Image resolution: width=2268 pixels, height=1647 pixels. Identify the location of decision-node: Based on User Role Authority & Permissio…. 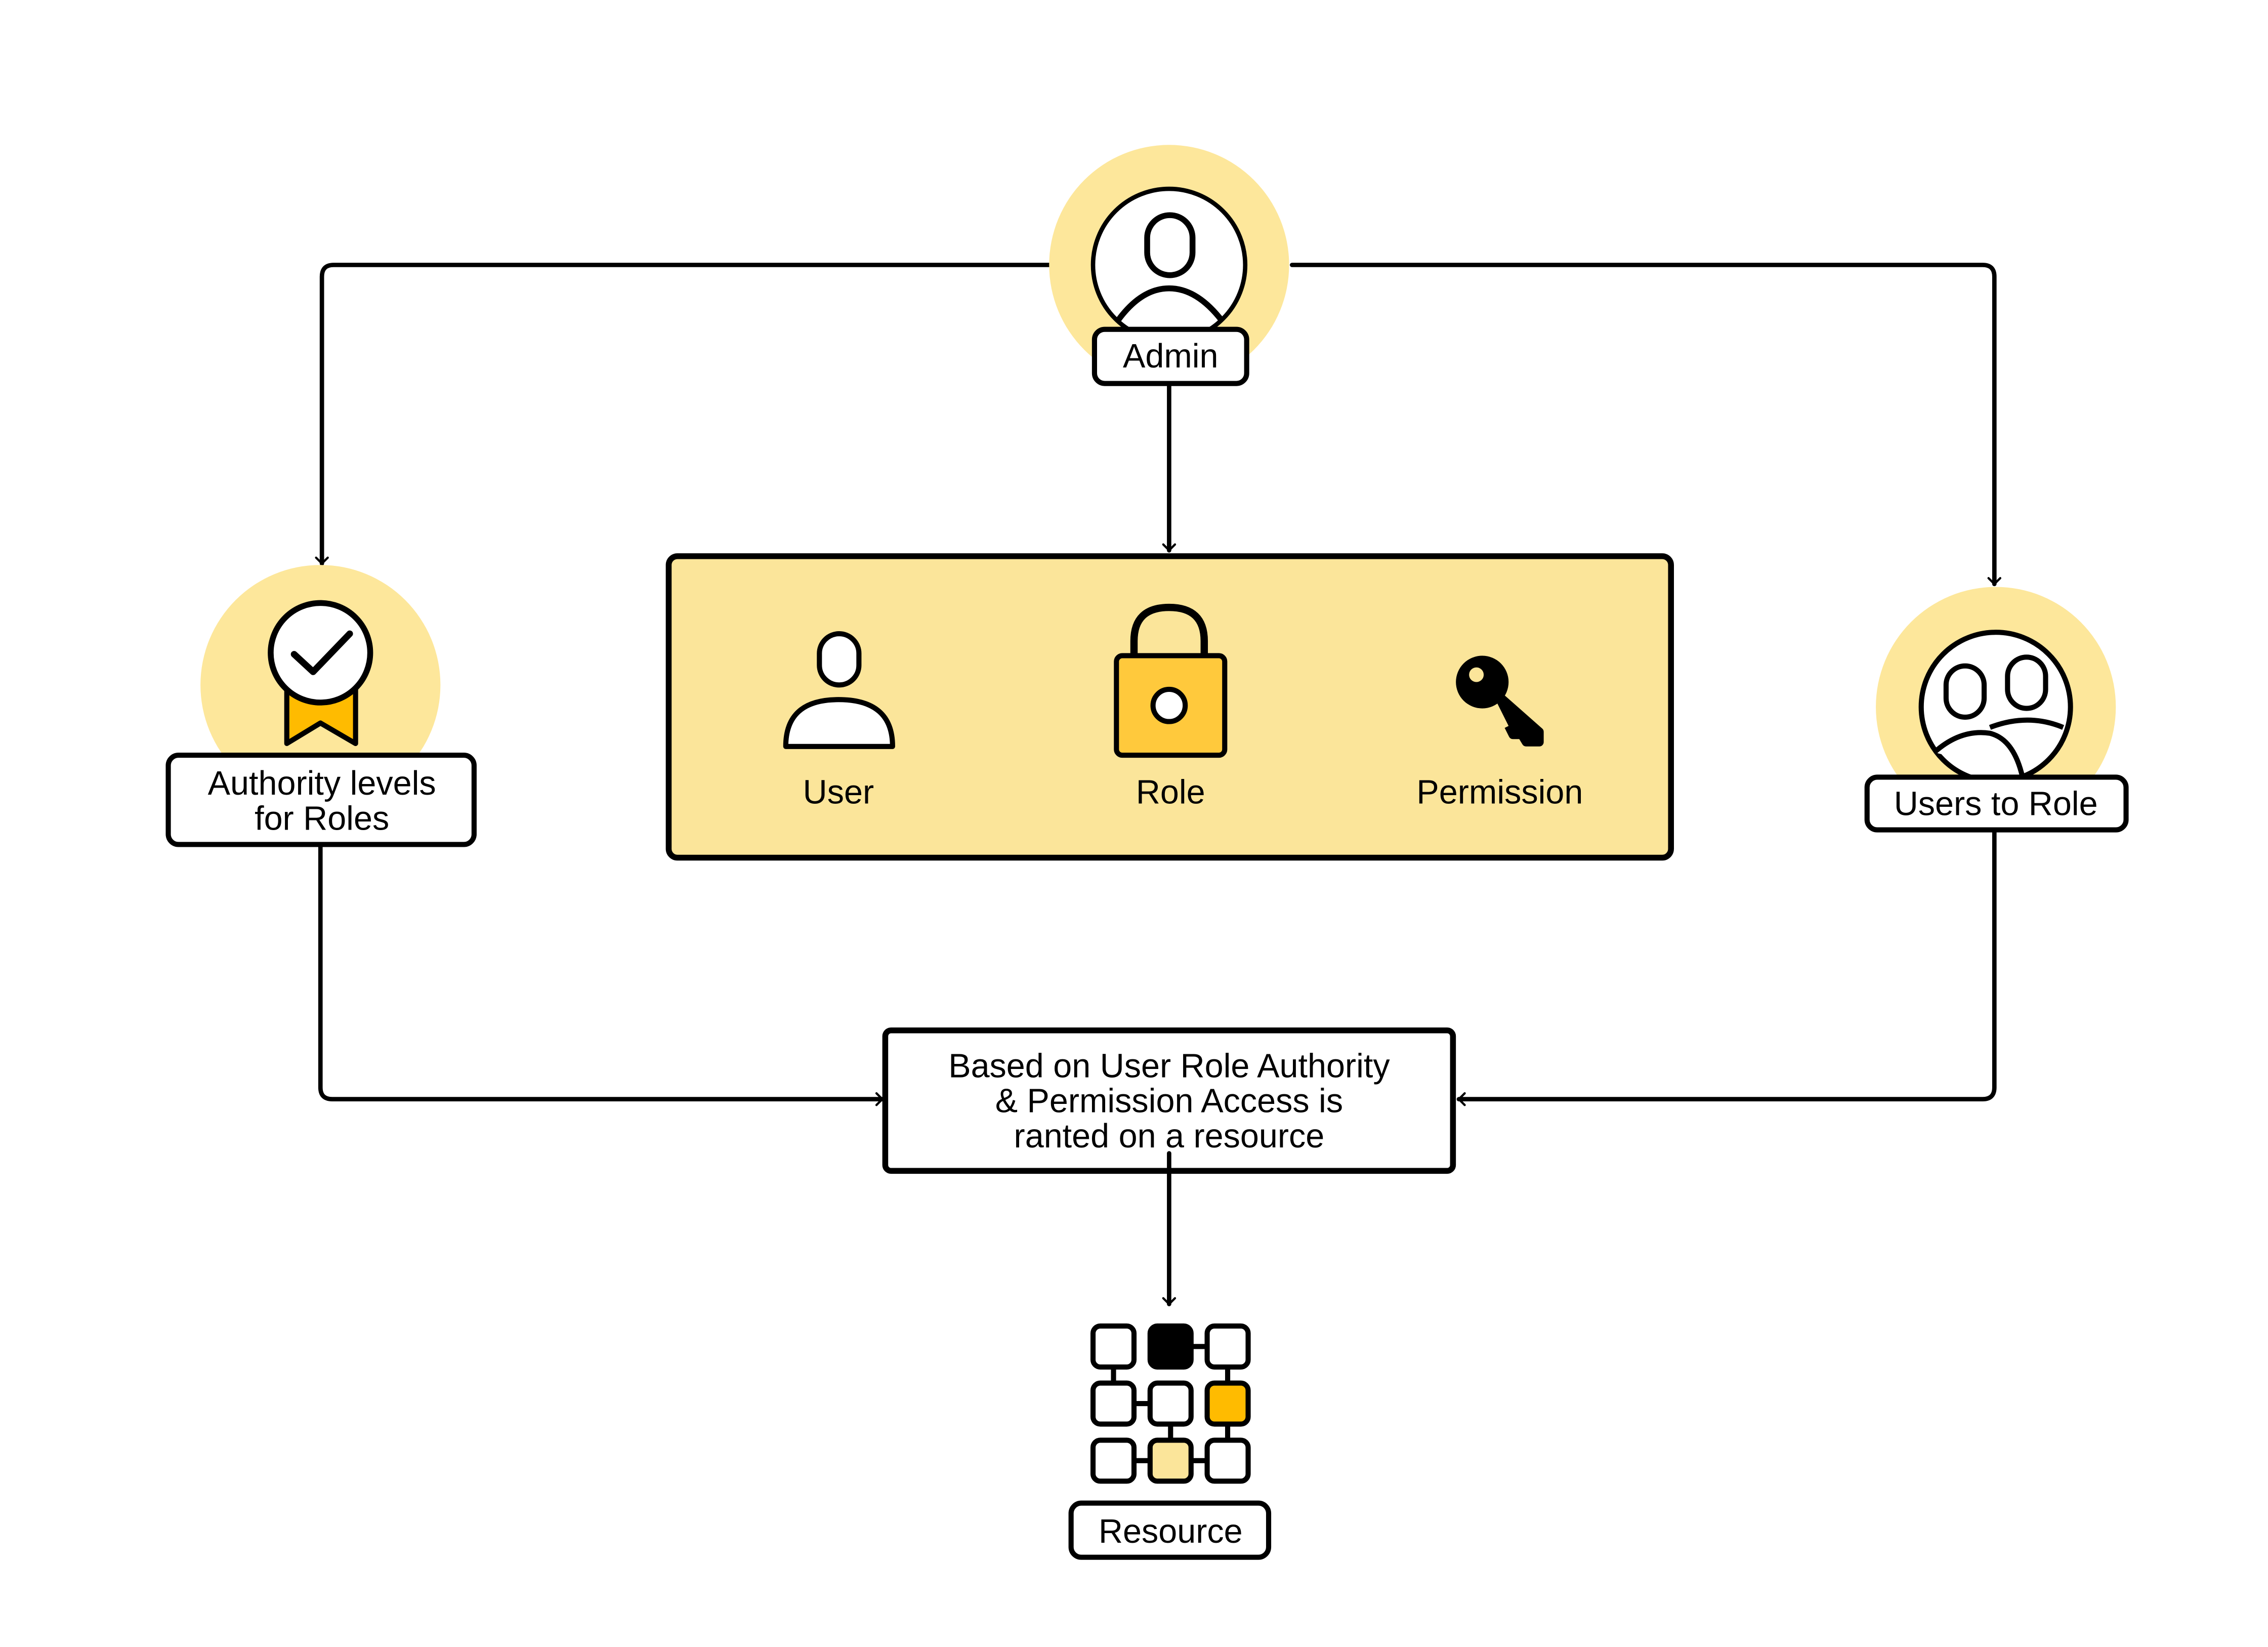
(1169, 1166).